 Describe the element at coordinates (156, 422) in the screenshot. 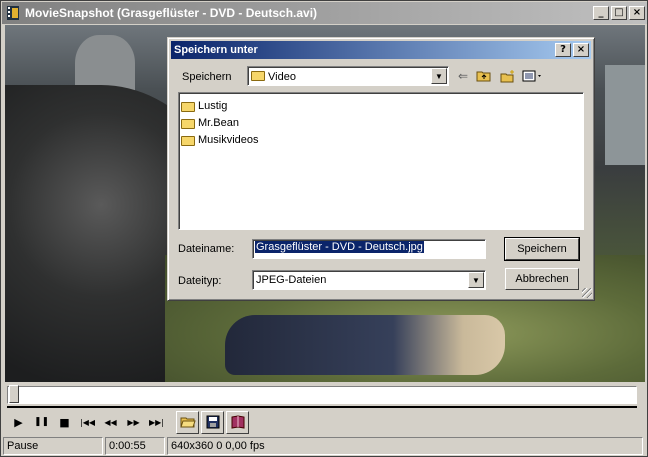

I see `next-button: ▶▶|` at that location.